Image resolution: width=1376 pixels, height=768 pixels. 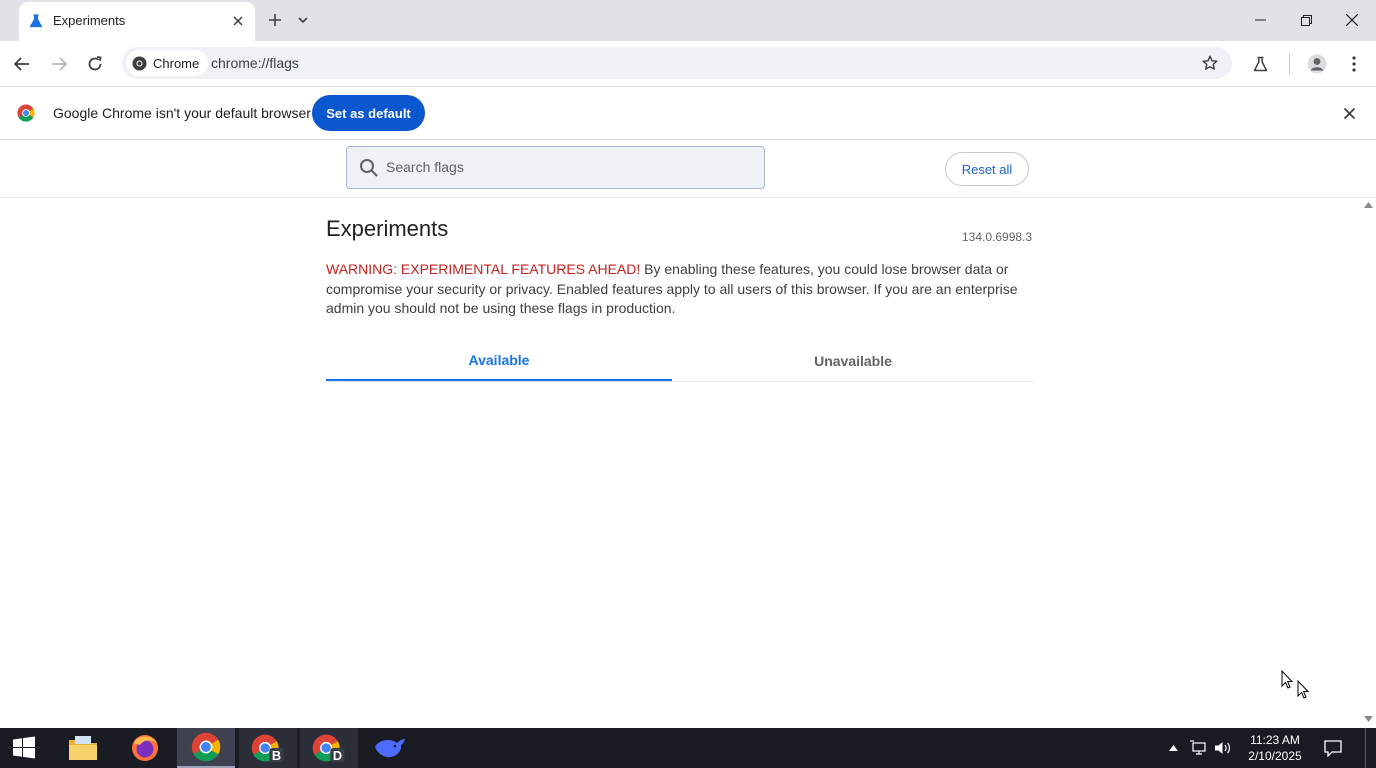 What do you see at coordinates (1275, 756) in the screenshot?
I see `clock-date: 2/10/2025` at bounding box center [1275, 756].